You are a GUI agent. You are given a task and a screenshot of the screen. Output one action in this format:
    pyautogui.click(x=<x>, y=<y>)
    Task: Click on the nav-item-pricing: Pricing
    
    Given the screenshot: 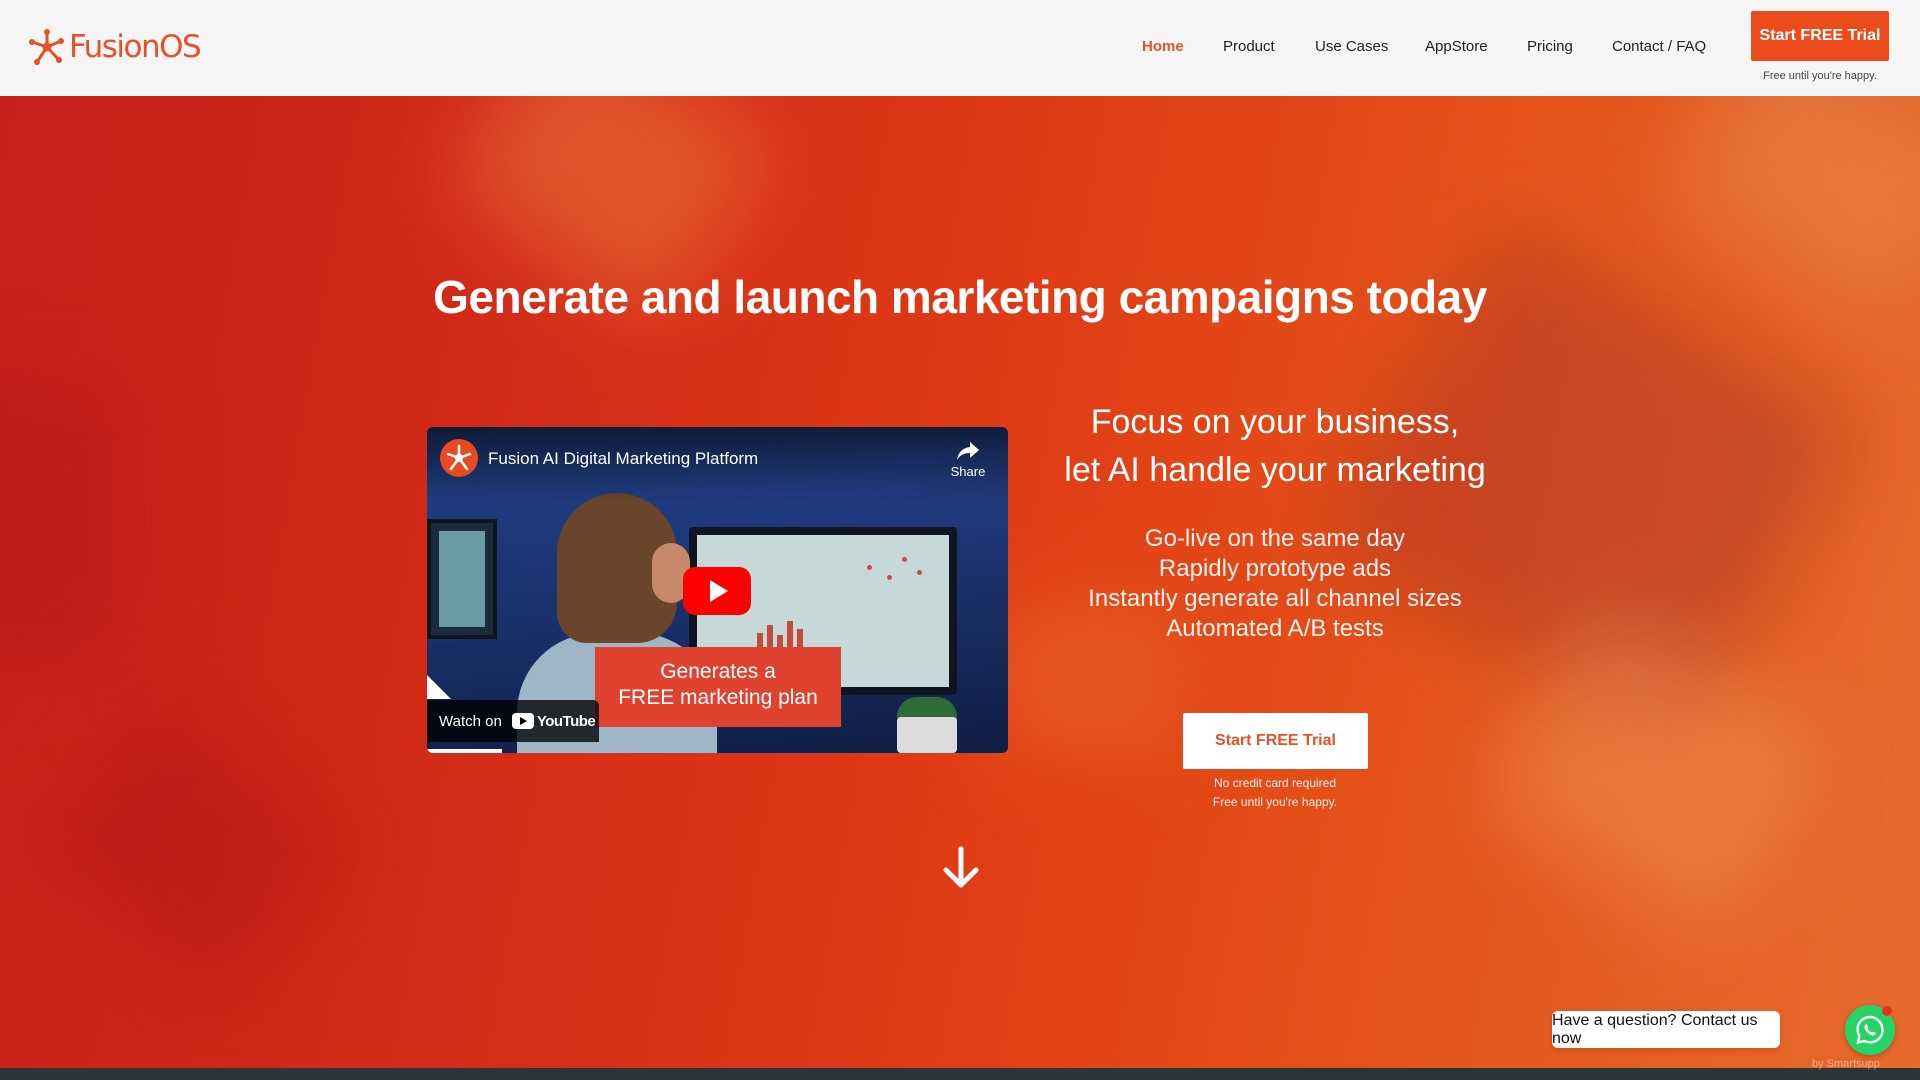 What is the action you would take?
    pyautogui.click(x=1550, y=46)
    